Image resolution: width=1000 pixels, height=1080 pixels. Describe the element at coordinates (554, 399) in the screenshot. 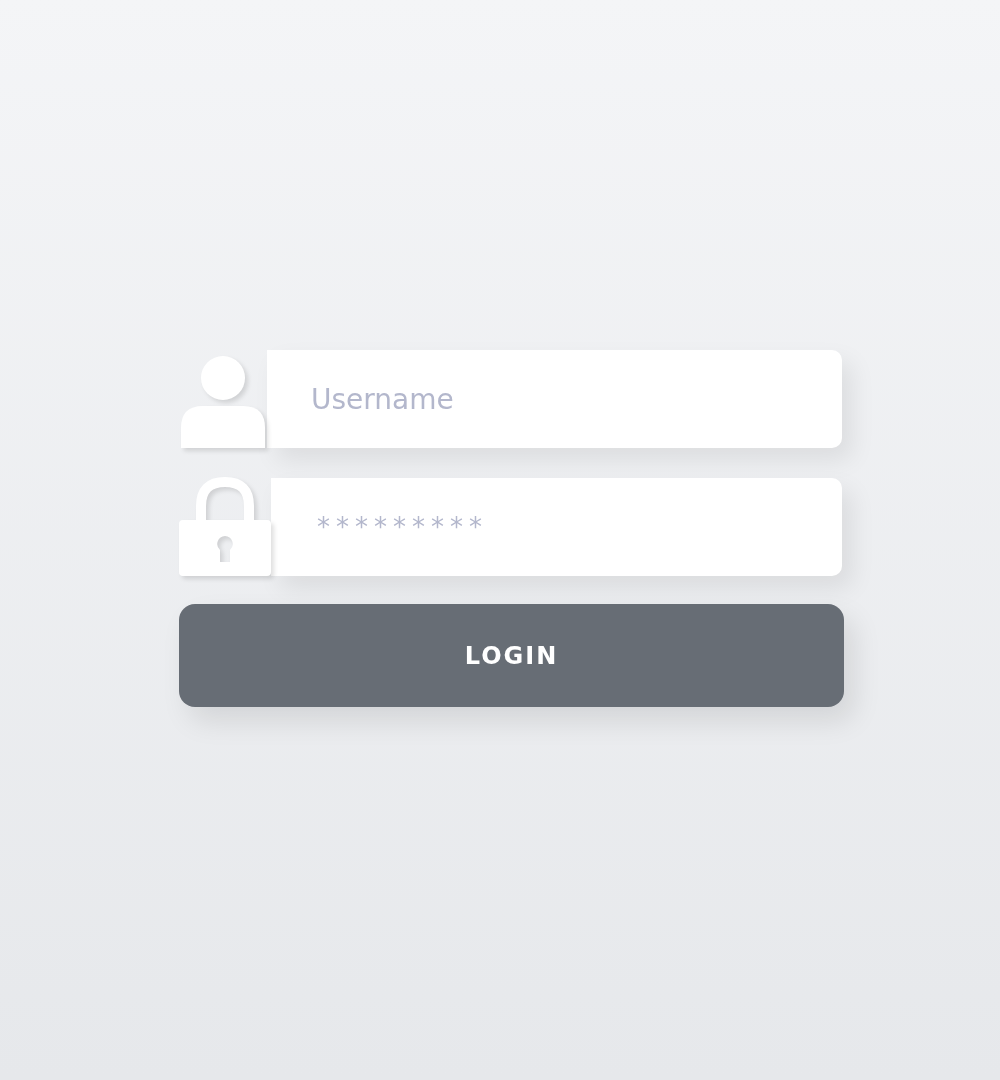

I see `username-field: Username` at that location.